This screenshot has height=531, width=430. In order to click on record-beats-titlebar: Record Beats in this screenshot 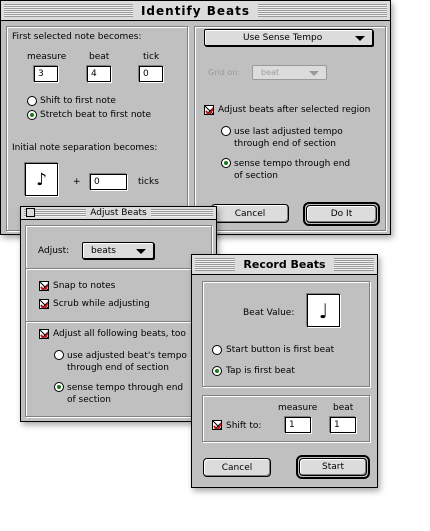, I will do `click(284, 265)`.